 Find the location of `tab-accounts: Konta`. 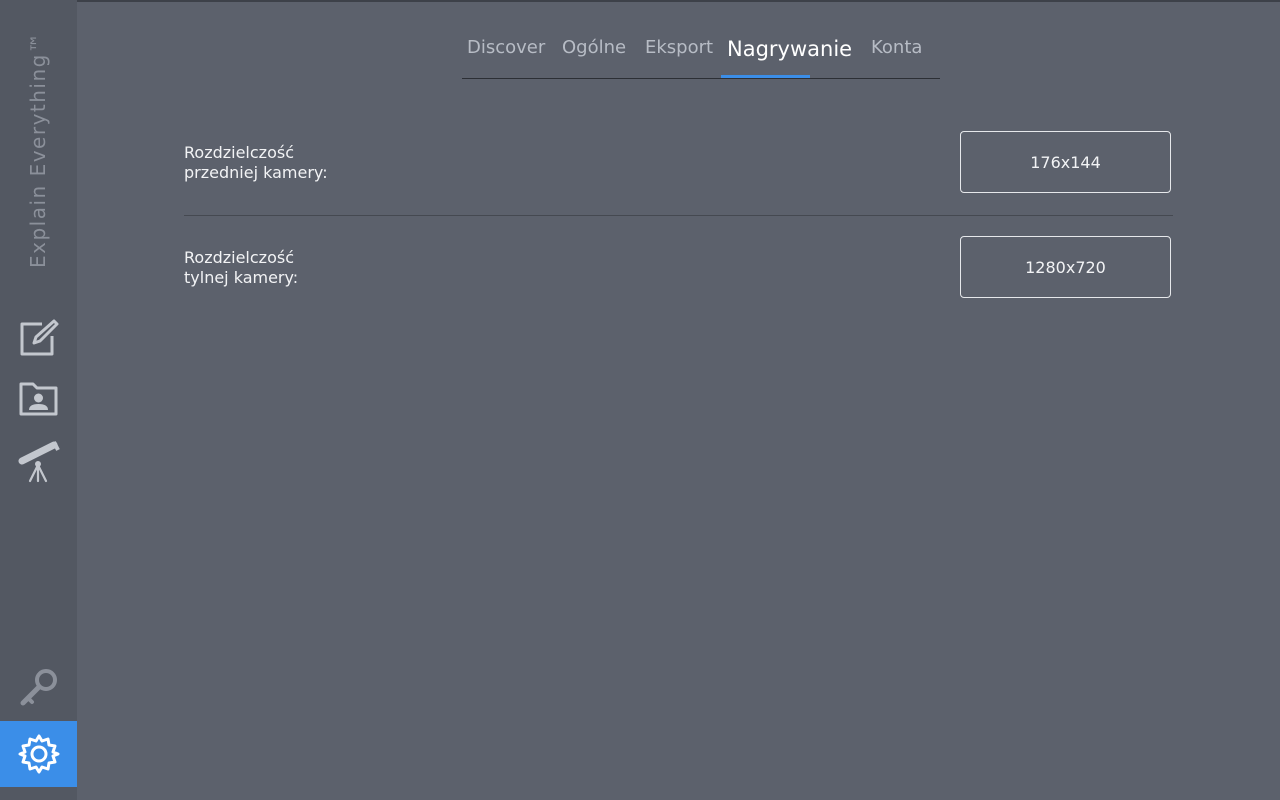

tab-accounts: Konta is located at coordinates (896, 54).